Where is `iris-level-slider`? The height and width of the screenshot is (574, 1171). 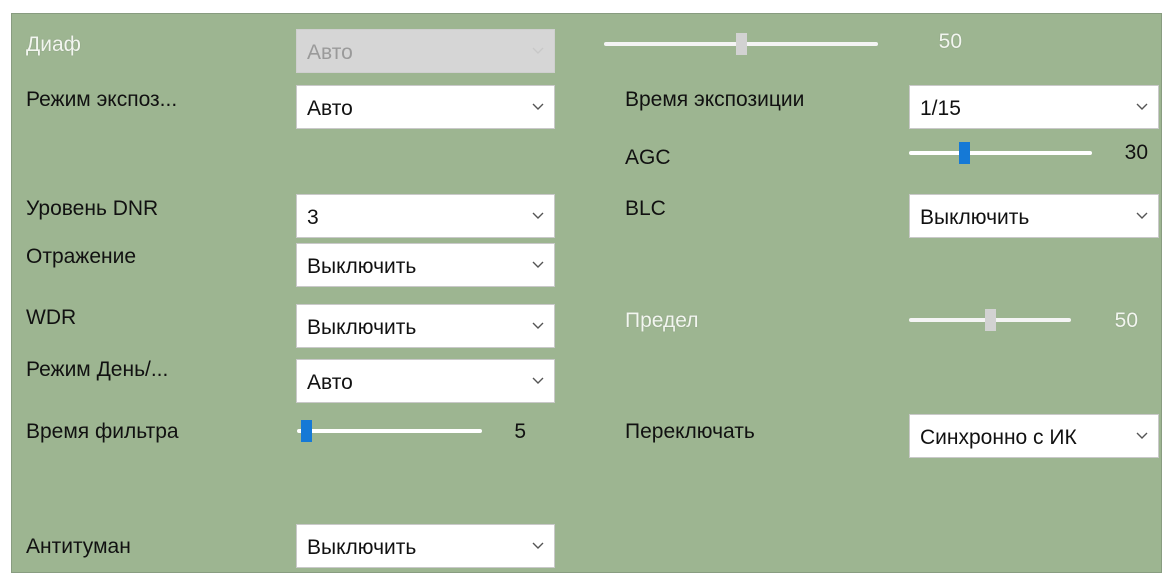
iris-level-slider is located at coordinates (741, 44).